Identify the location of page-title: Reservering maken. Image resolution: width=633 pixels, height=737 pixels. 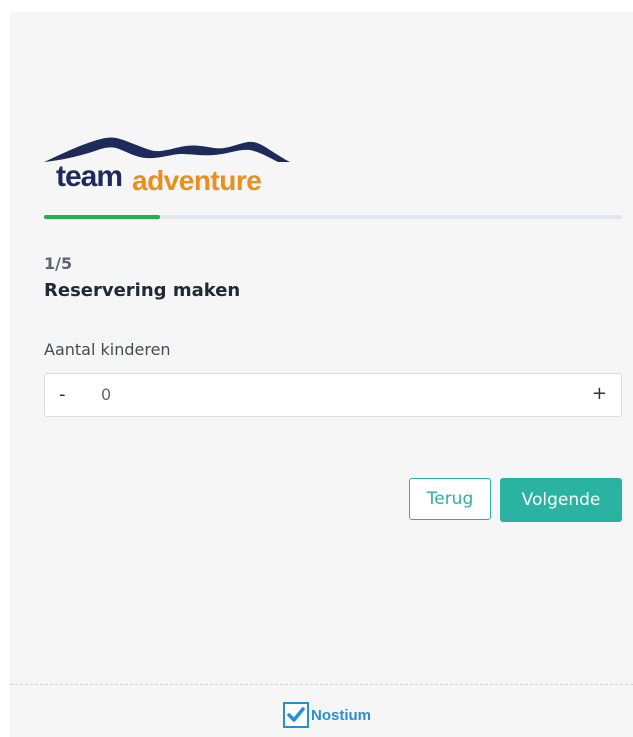
(142, 290).